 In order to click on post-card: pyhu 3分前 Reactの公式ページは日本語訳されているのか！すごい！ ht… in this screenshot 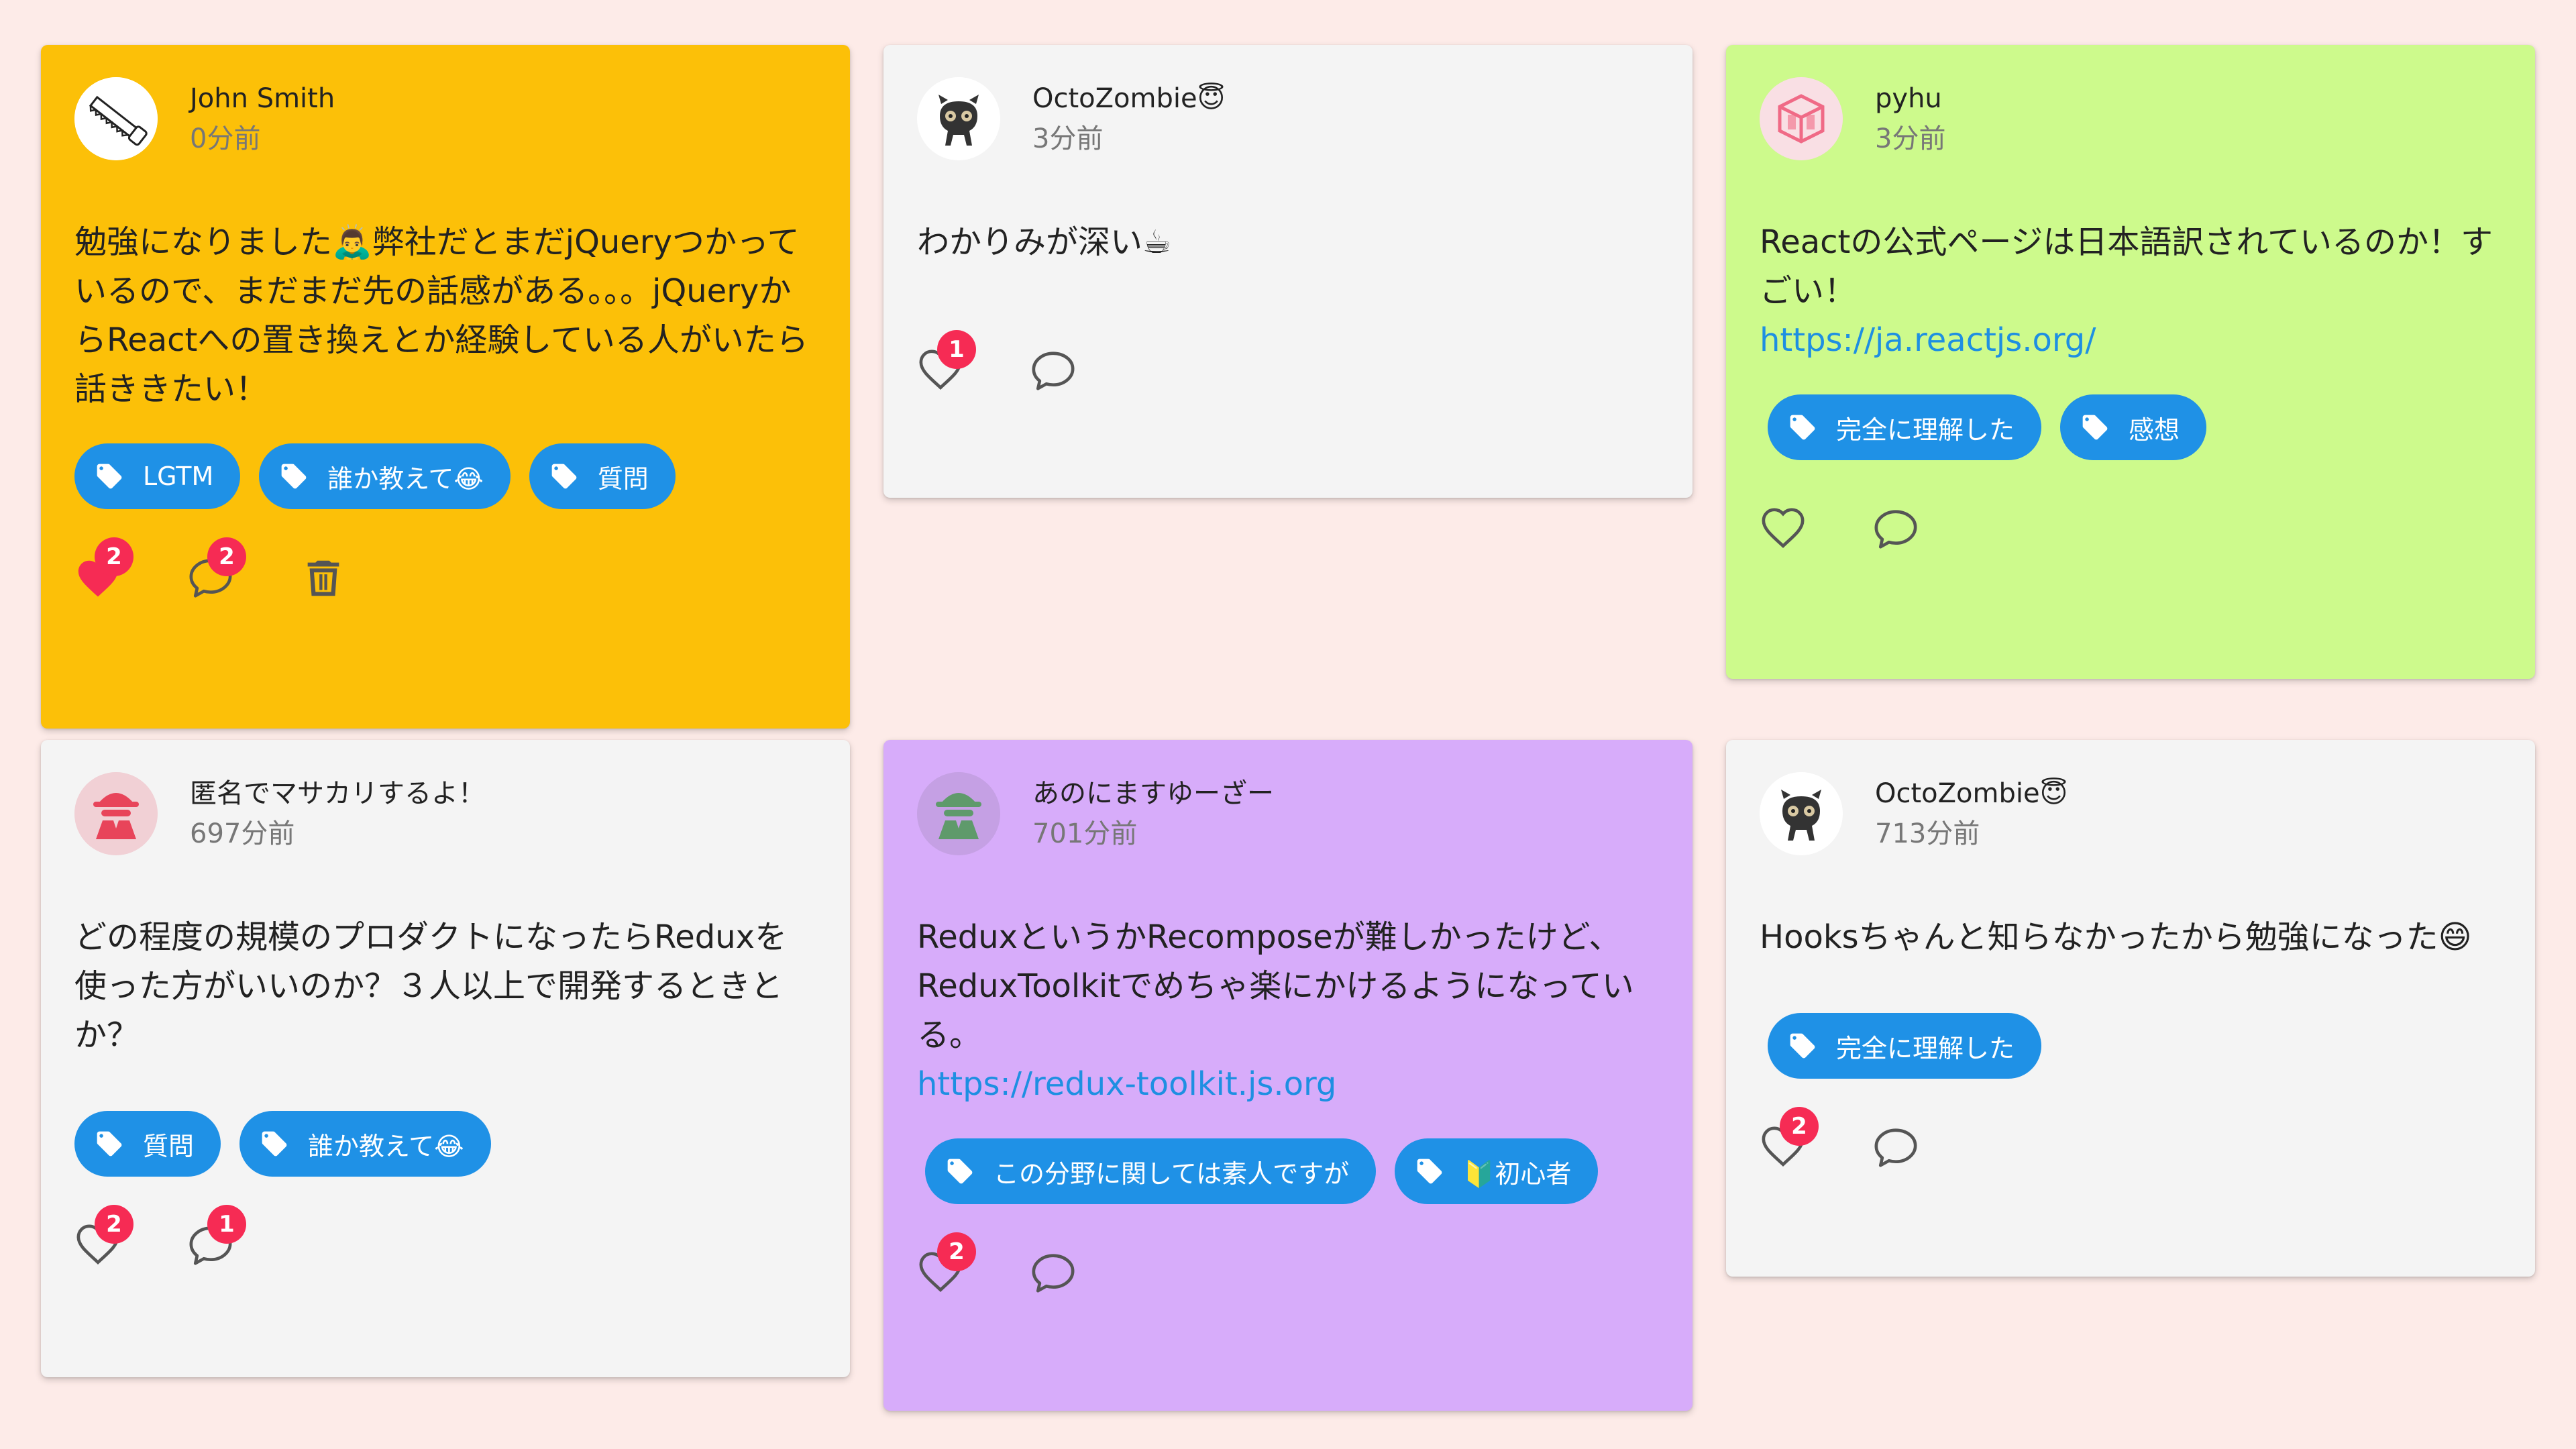, I will do `click(2130, 362)`.